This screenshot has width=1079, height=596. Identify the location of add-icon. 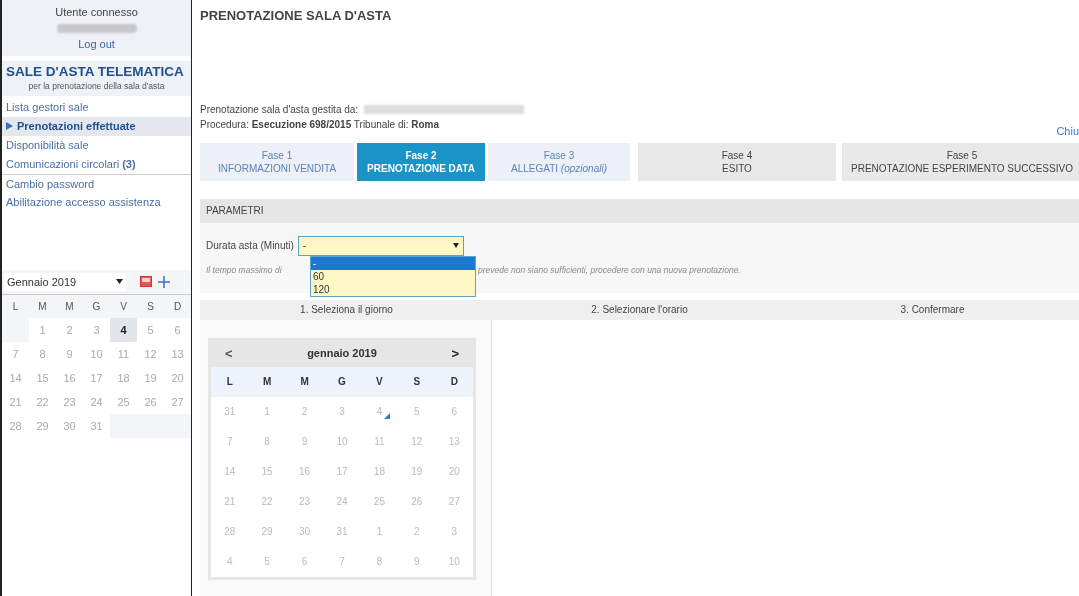
(164, 281).